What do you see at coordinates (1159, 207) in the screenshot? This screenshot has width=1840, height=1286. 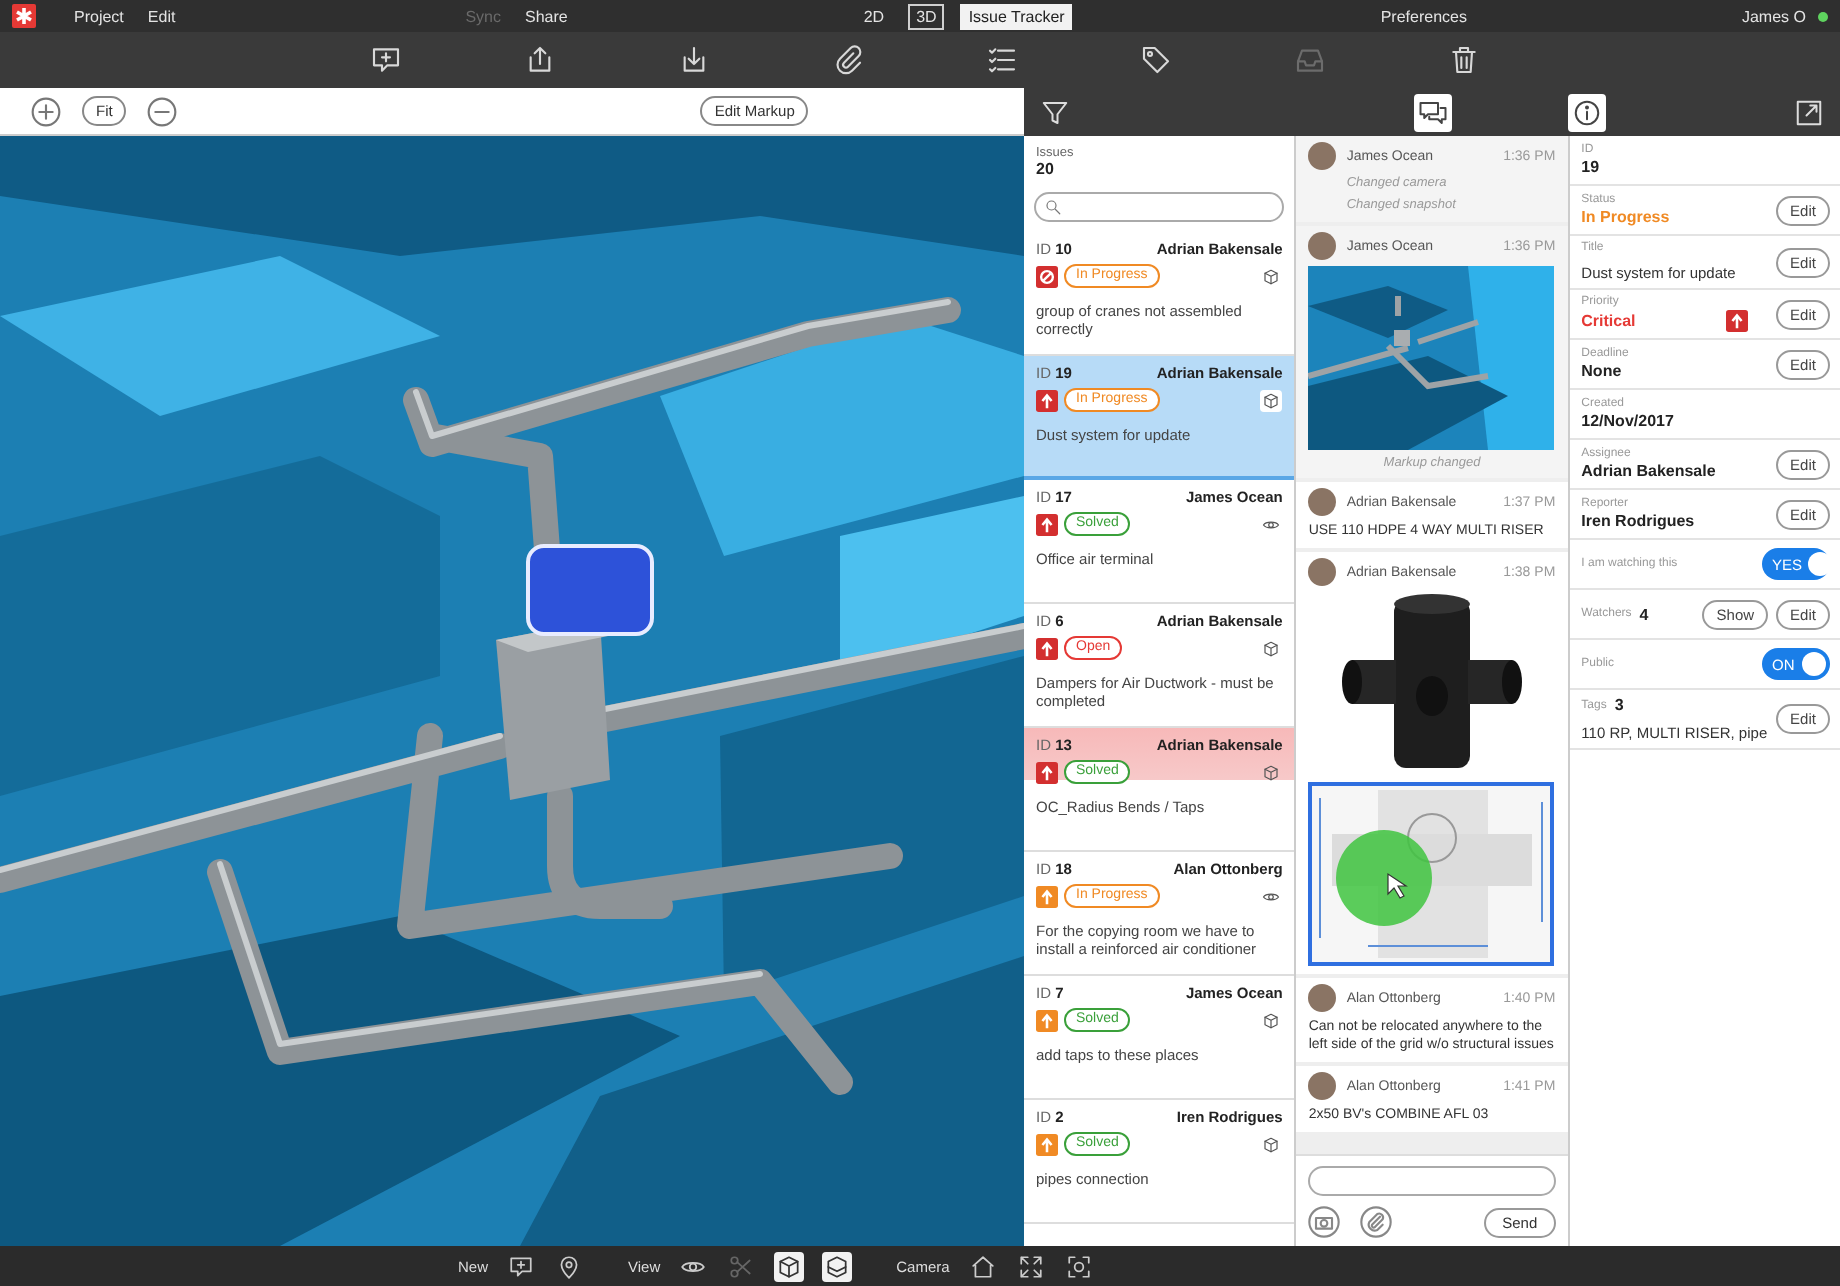 I see `search-field` at bounding box center [1159, 207].